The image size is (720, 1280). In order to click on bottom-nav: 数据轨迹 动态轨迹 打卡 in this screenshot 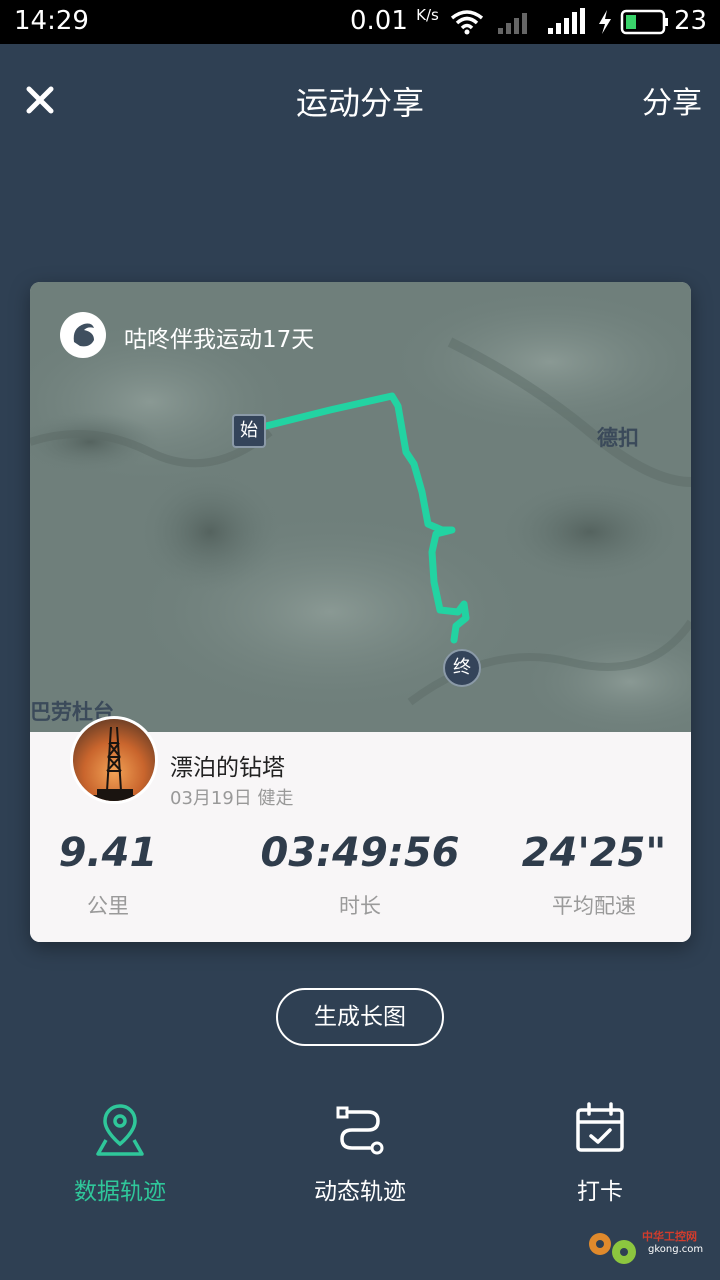, I will do `click(360, 1165)`.